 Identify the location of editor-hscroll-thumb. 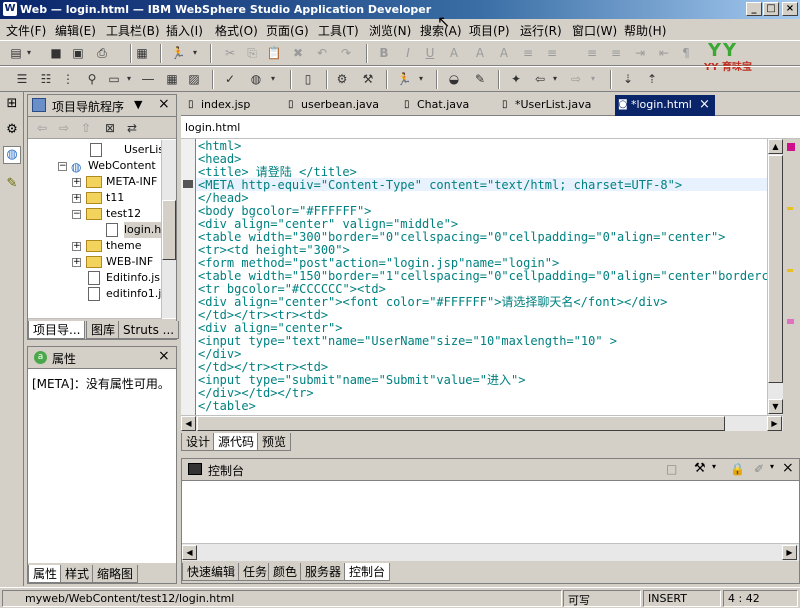
(461, 423).